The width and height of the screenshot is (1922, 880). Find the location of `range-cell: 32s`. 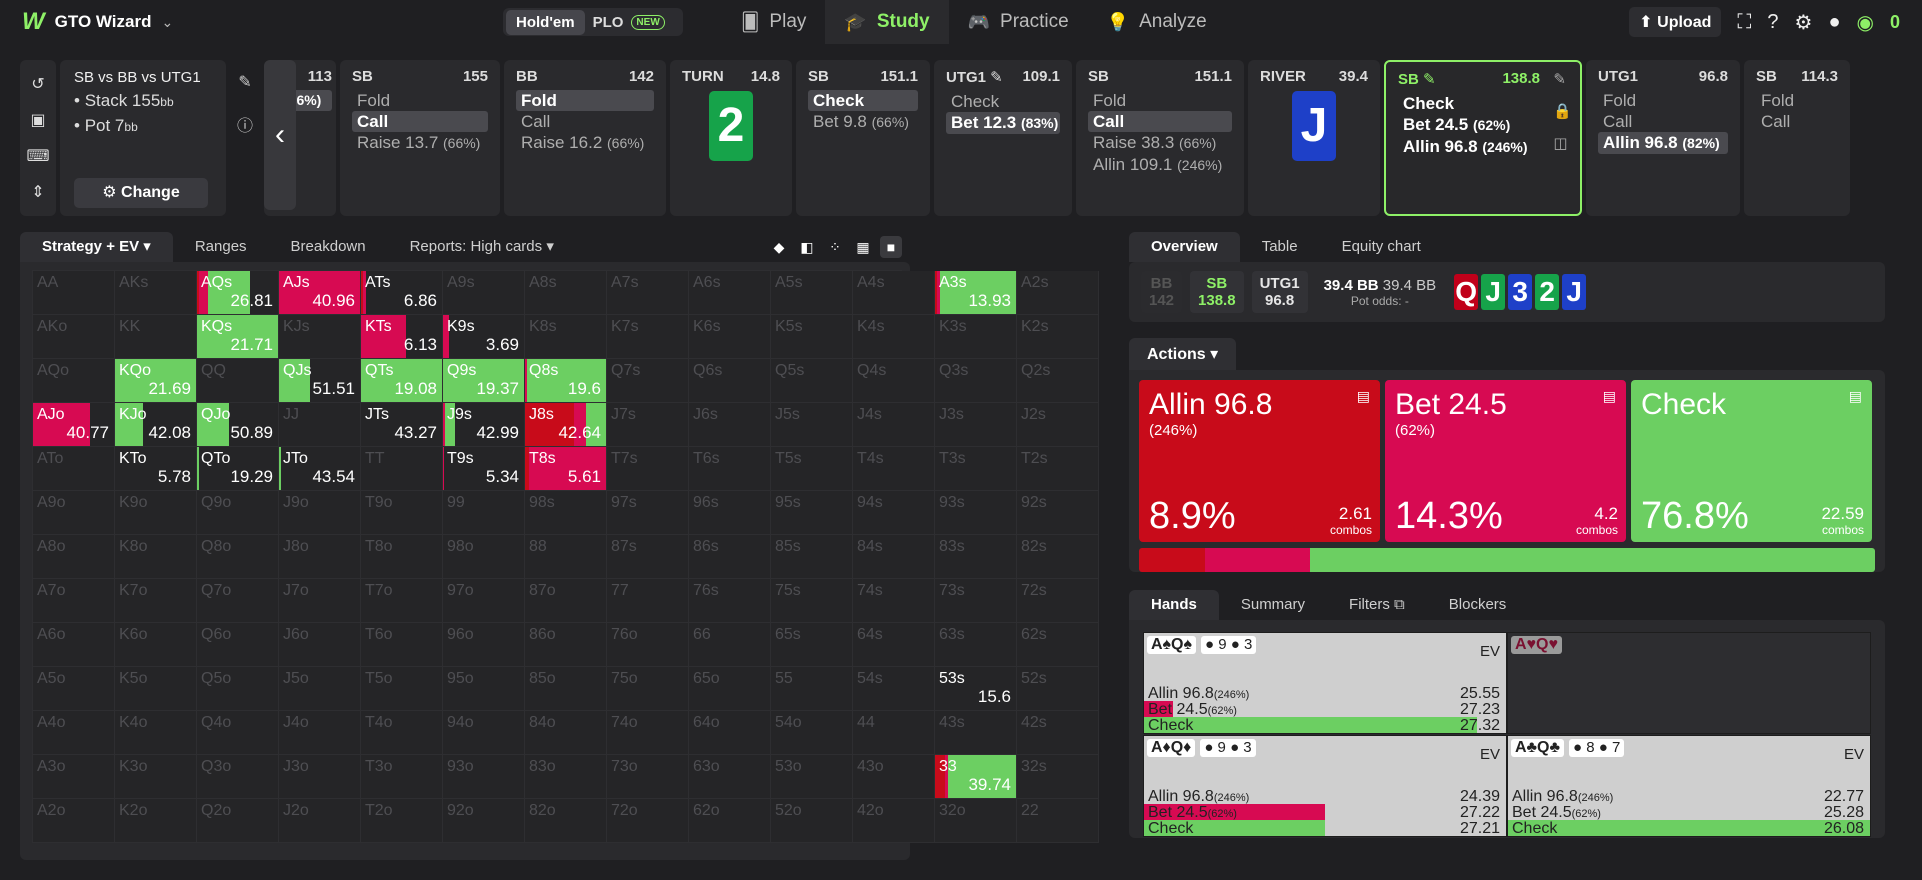

range-cell: 32s is located at coordinates (1058, 777).